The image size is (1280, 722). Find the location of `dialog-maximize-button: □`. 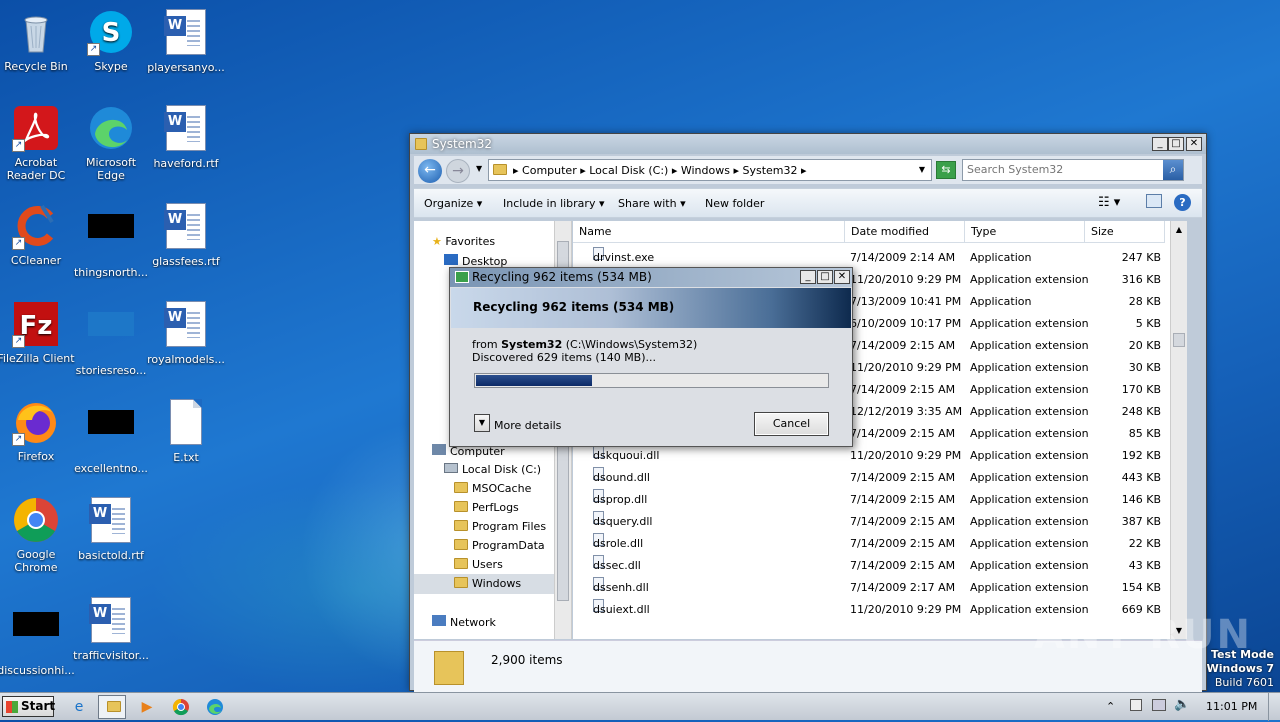

dialog-maximize-button: □ is located at coordinates (825, 277).